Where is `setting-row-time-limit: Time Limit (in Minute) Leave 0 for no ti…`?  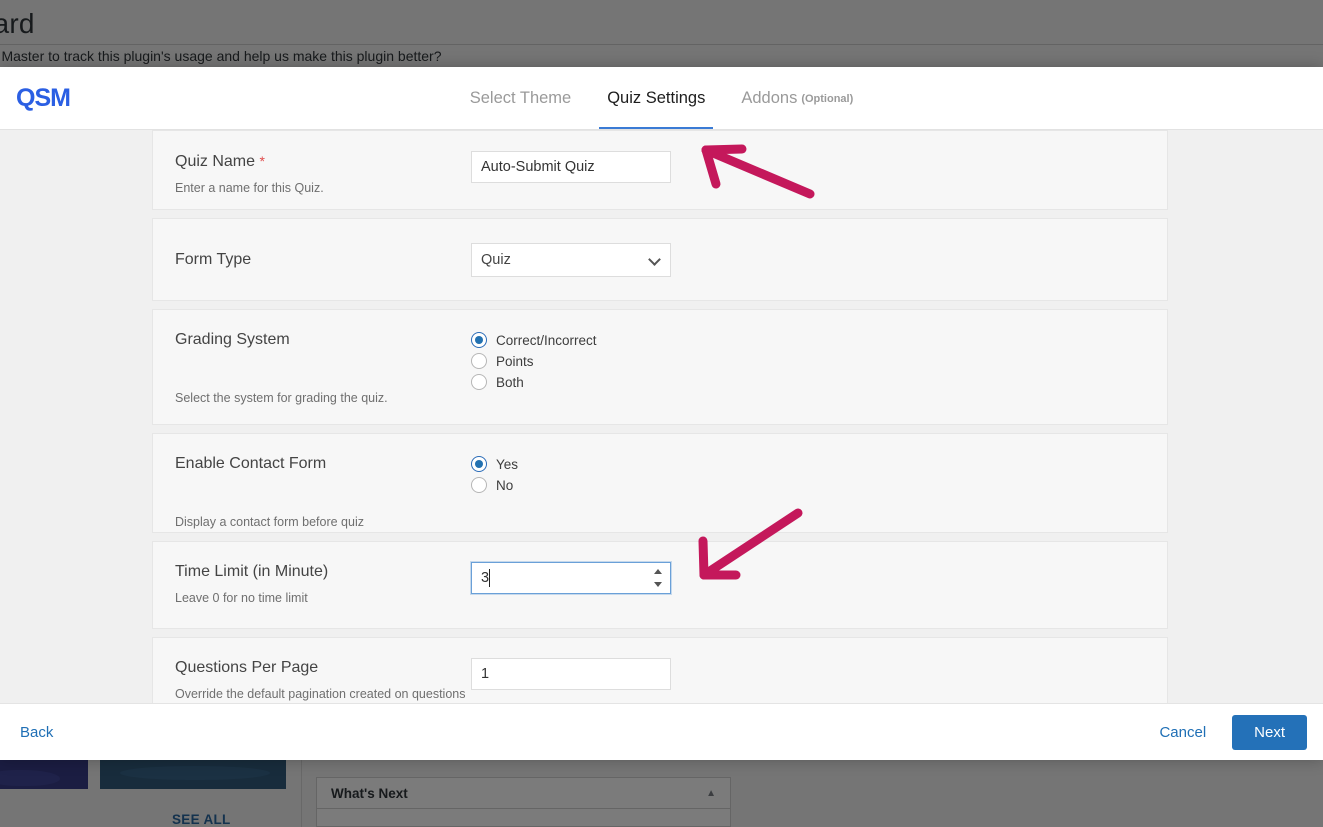
setting-row-time-limit: Time Limit (in Minute) Leave 0 for no ti… is located at coordinates (660, 585).